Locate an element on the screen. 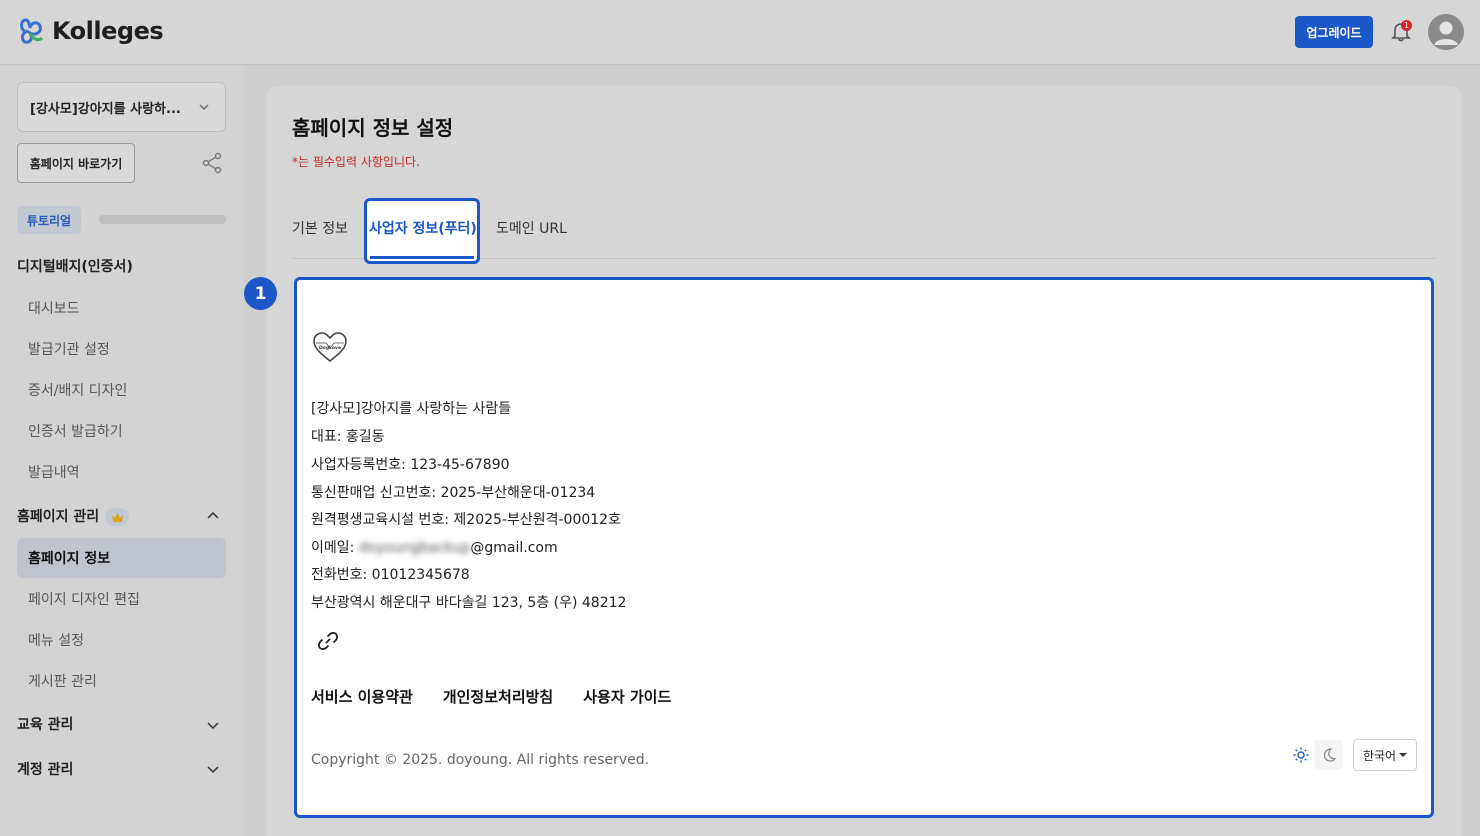  sidebar-item-certificate-design: 증서/배지 디자인 is located at coordinates (77, 390).